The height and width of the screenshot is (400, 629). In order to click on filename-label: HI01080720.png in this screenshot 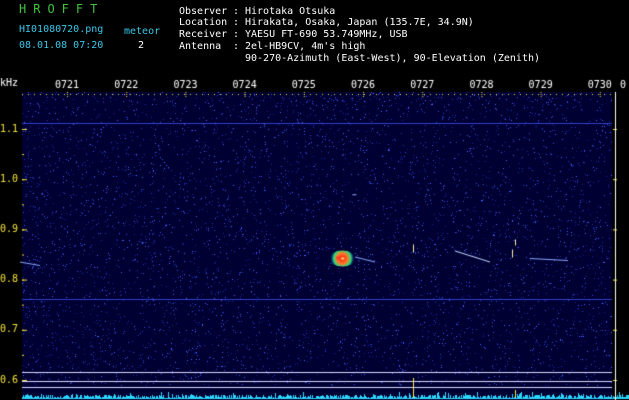, I will do `click(61, 29)`.